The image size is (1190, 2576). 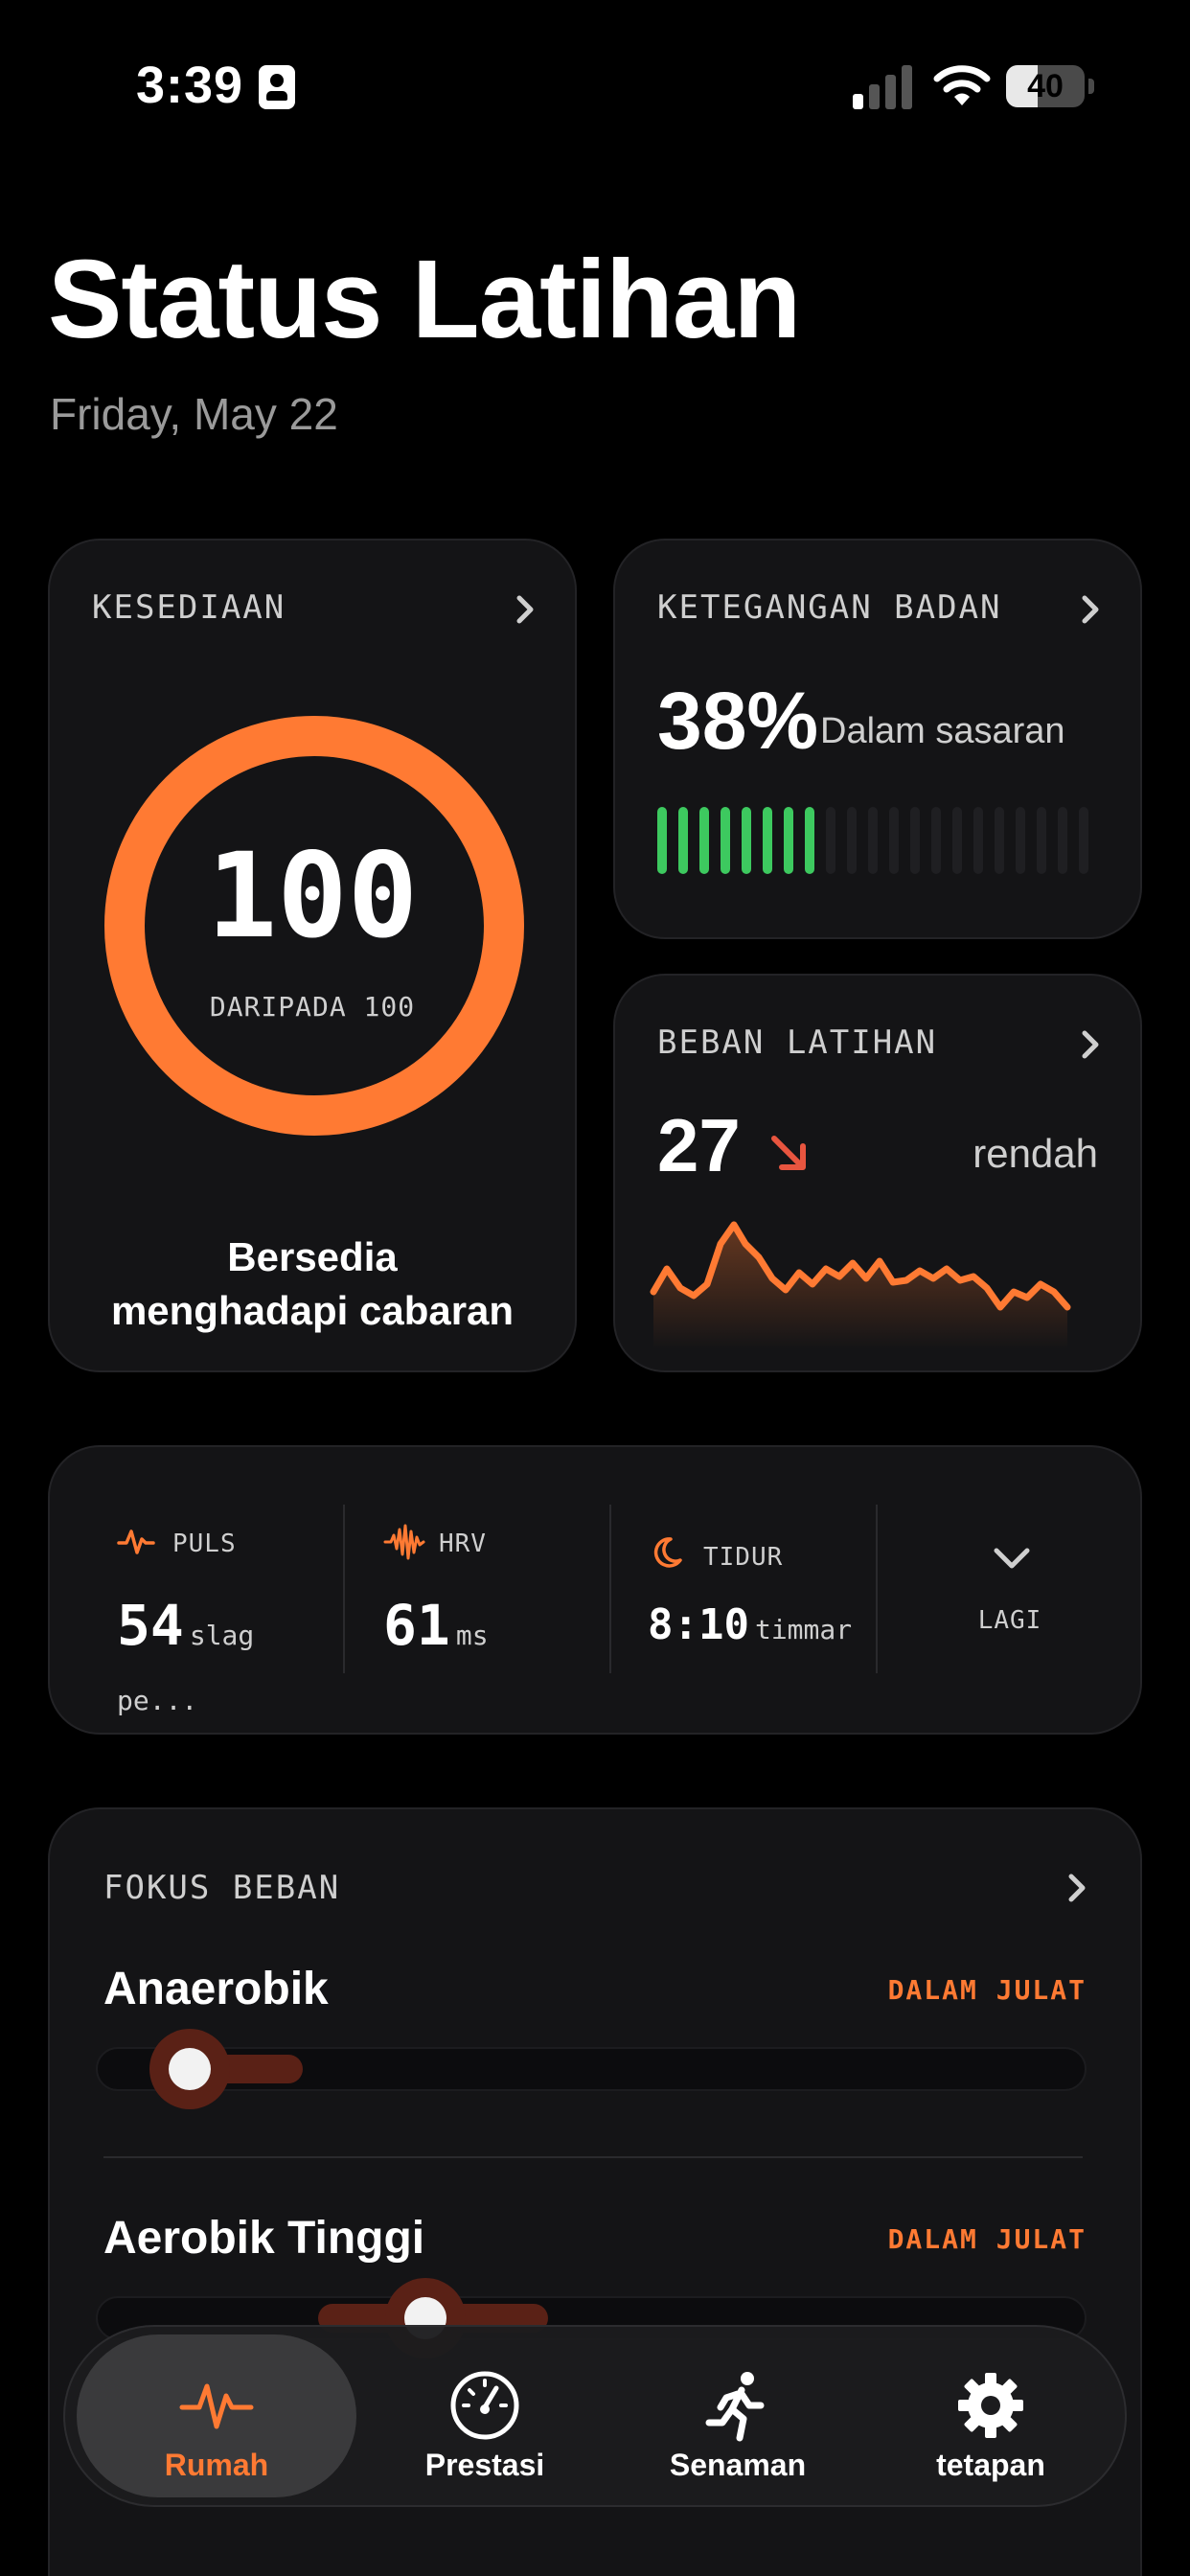 I want to click on contact-card-icon, so click(x=277, y=87).